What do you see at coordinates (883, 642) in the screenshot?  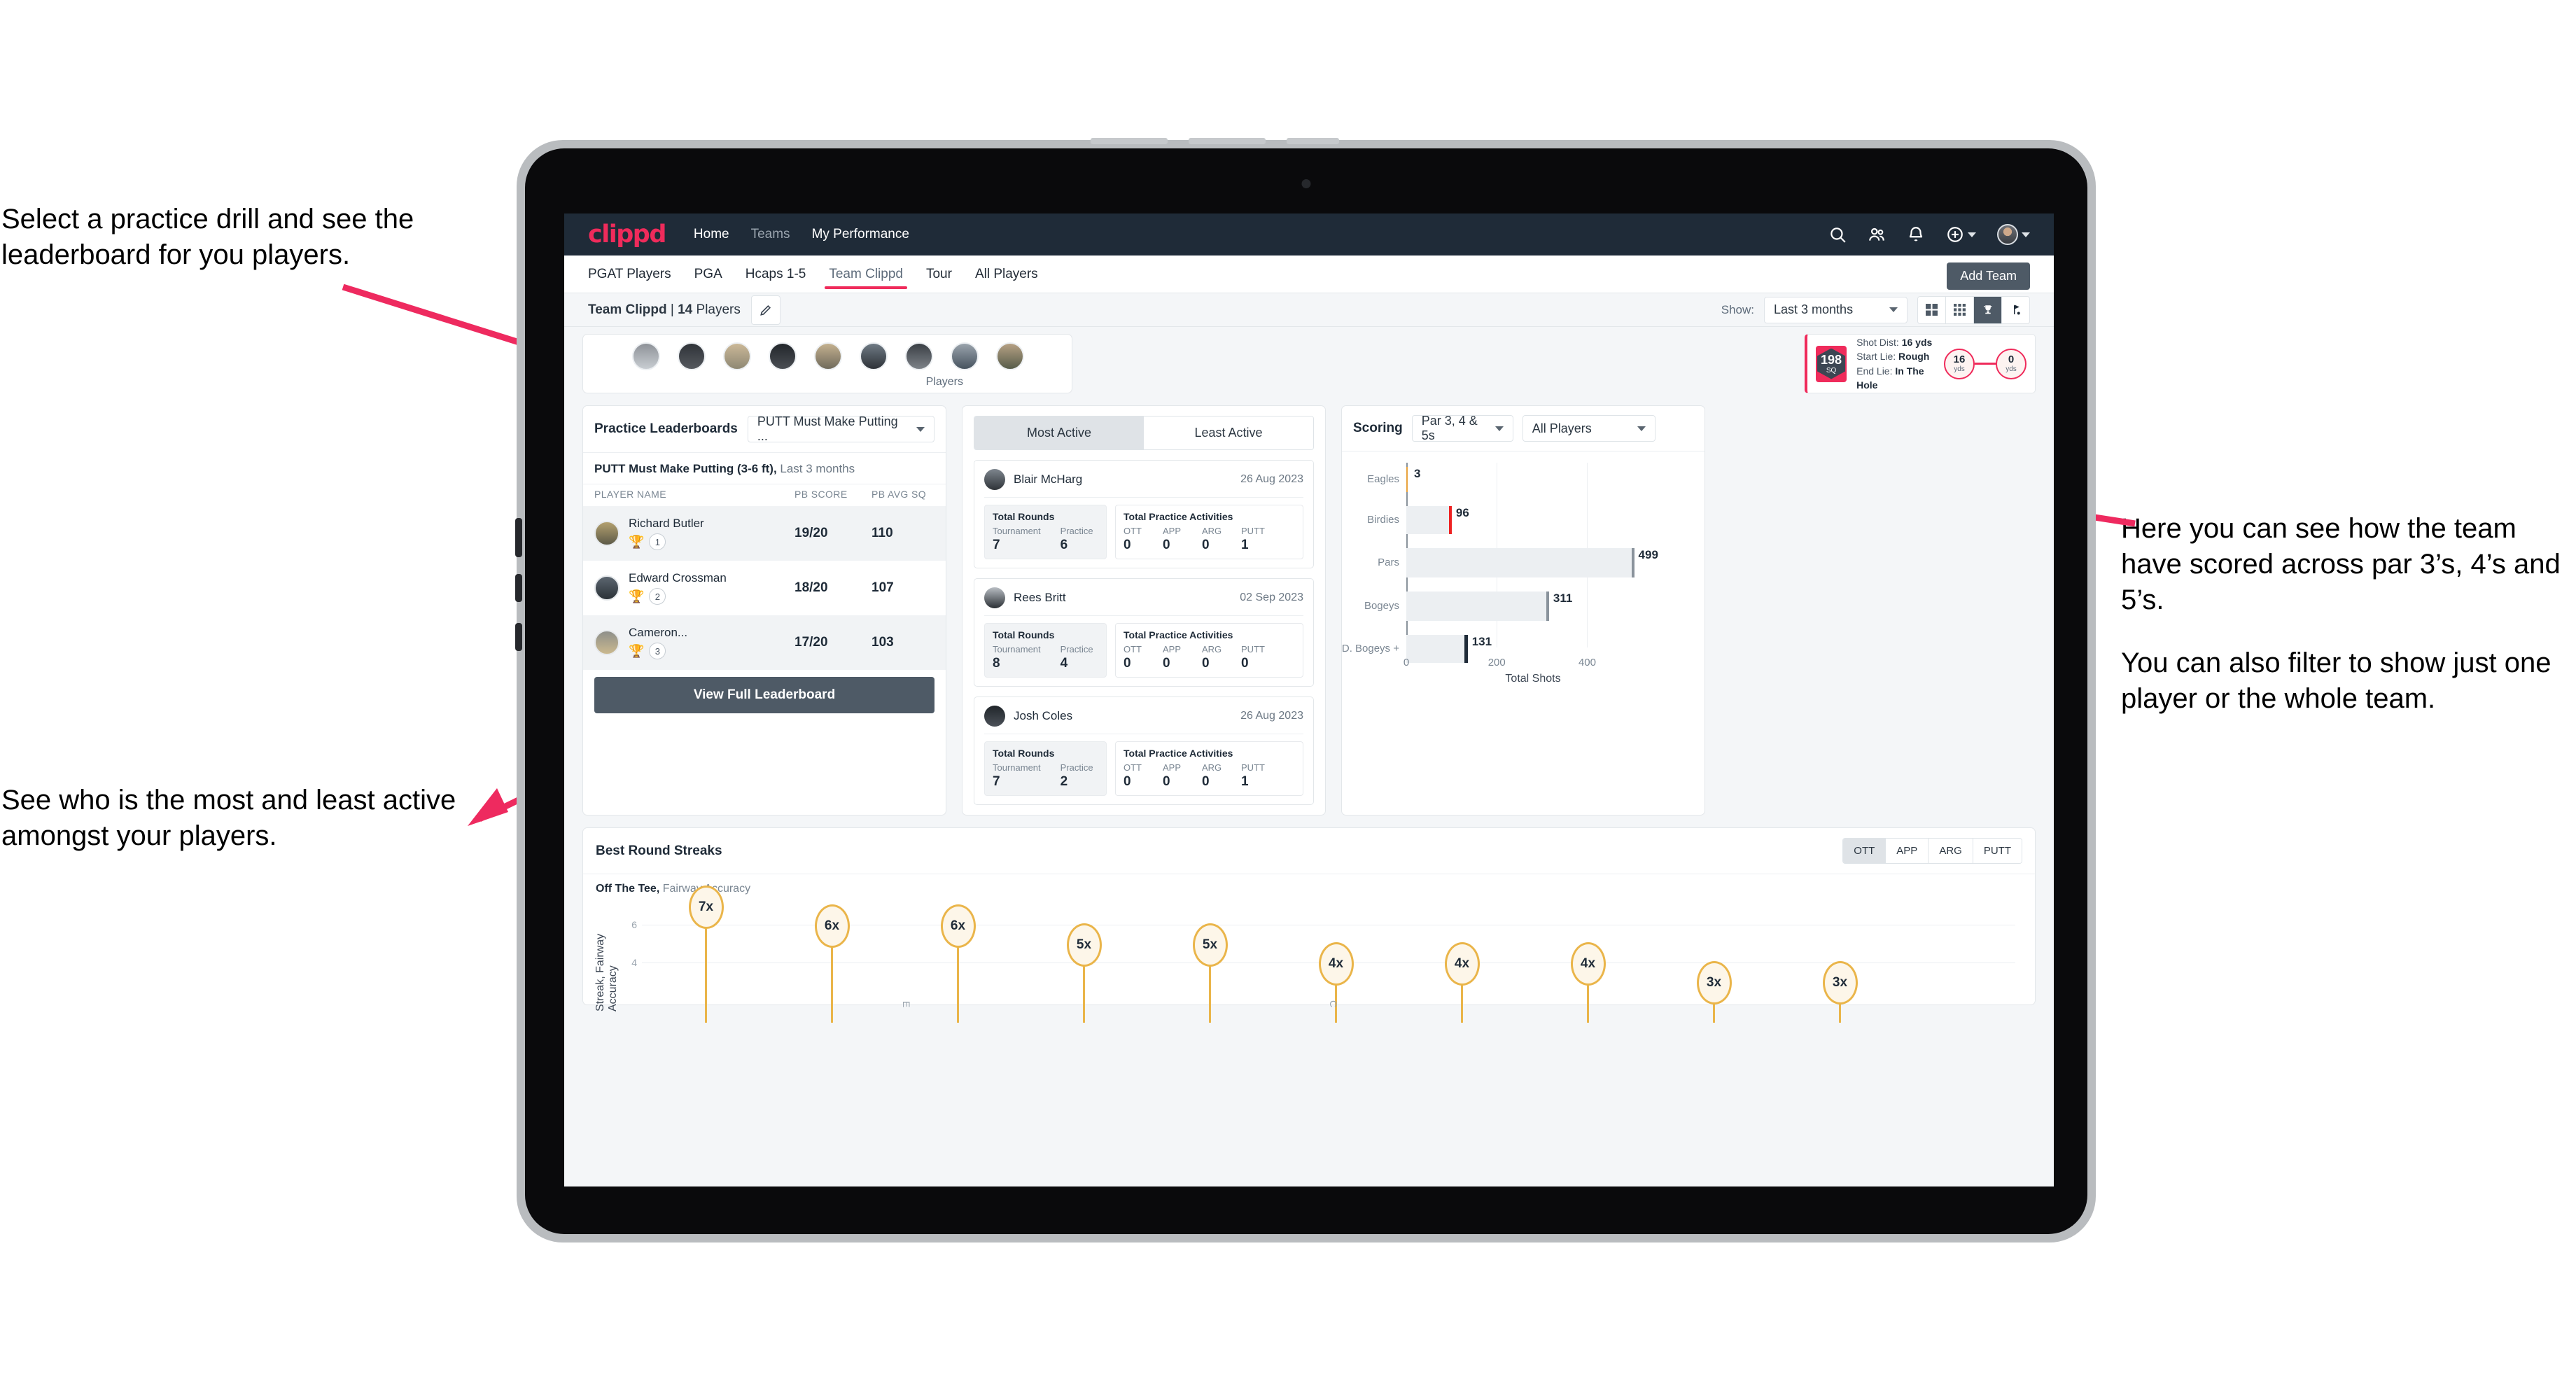 I see `pb-avg-sq: 103` at bounding box center [883, 642].